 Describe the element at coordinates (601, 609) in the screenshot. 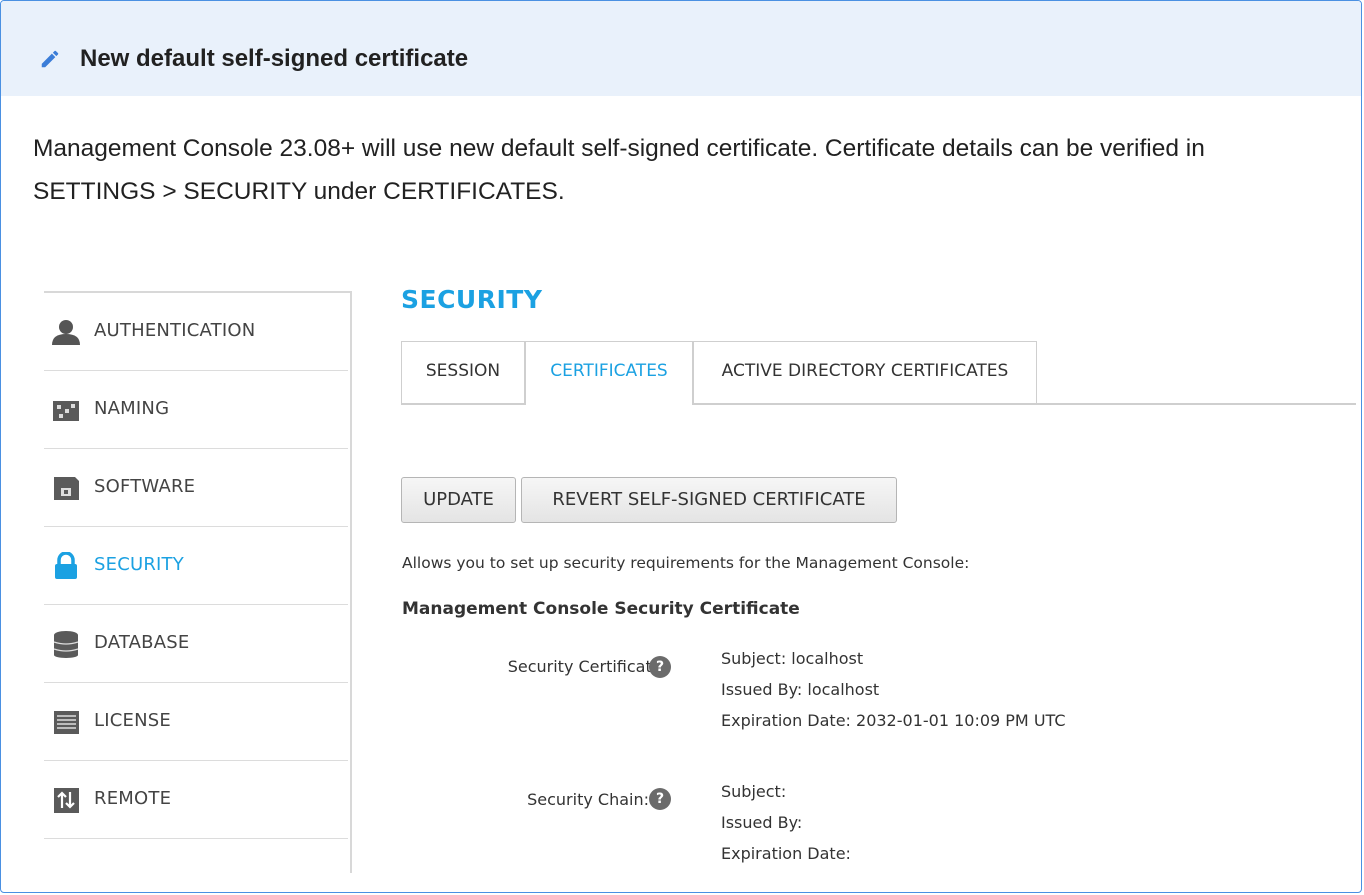

I see `section-heading: Management Console Security Certificate` at that location.